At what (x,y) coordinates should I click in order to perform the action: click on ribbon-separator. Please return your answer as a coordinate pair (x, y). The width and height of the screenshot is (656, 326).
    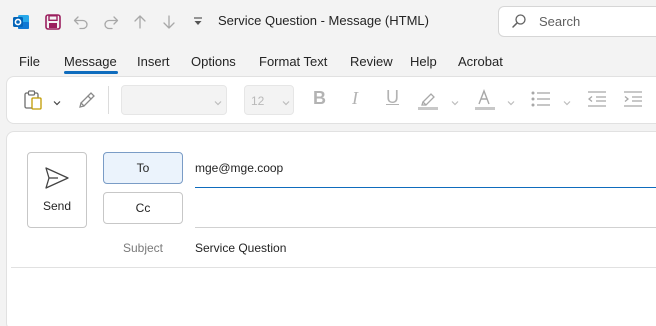
    Looking at the image, I should click on (108, 100).